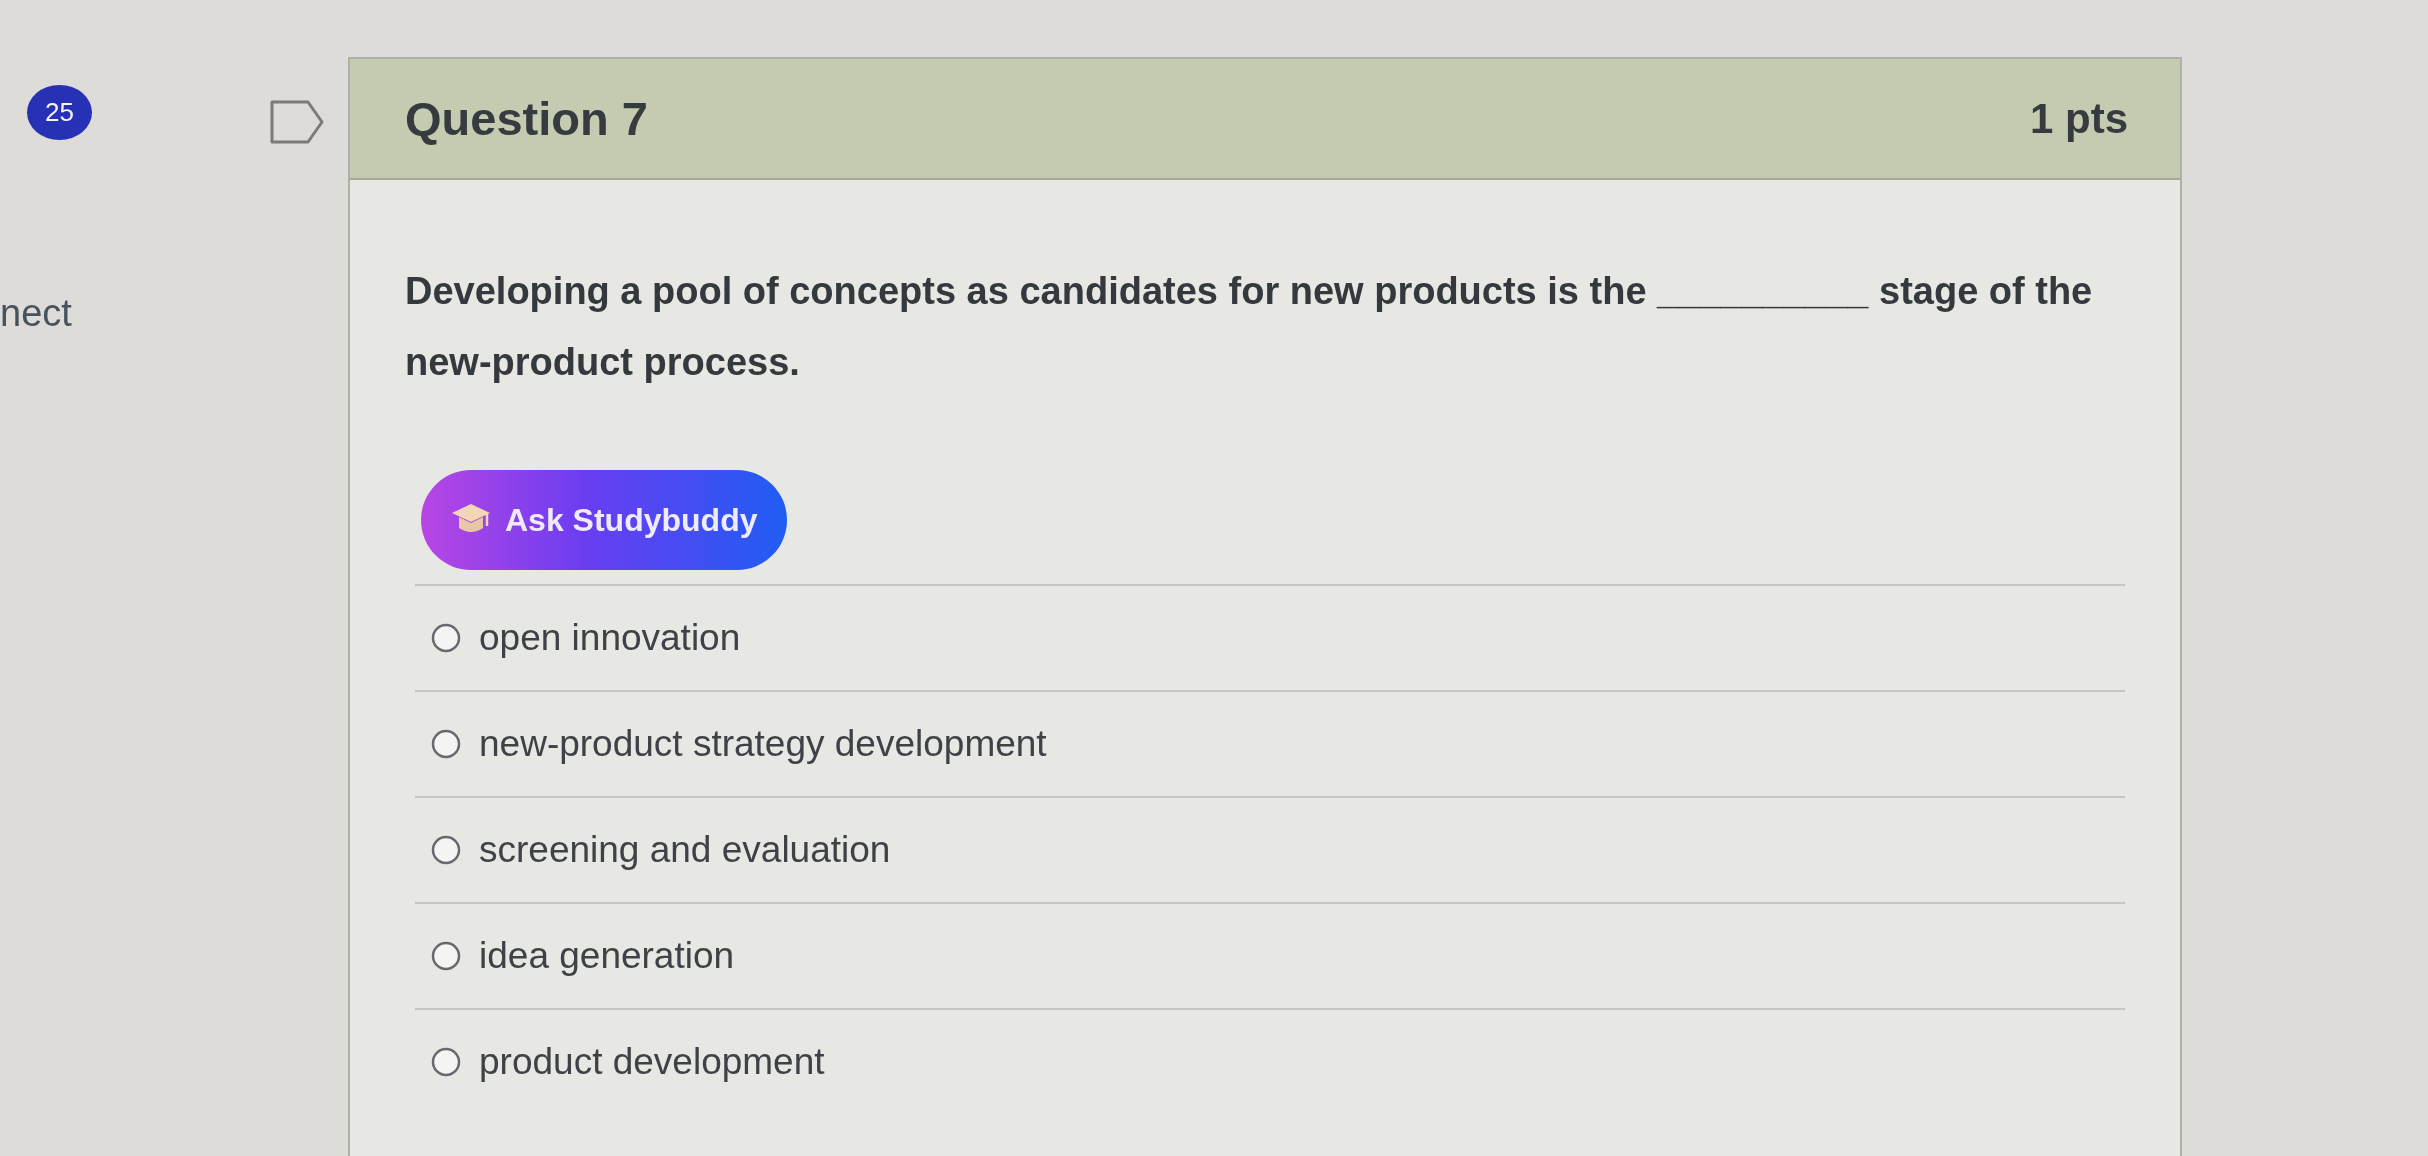 The width and height of the screenshot is (2428, 1156). What do you see at coordinates (36, 313) in the screenshot?
I see `sidebar-text: nect` at bounding box center [36, 313].